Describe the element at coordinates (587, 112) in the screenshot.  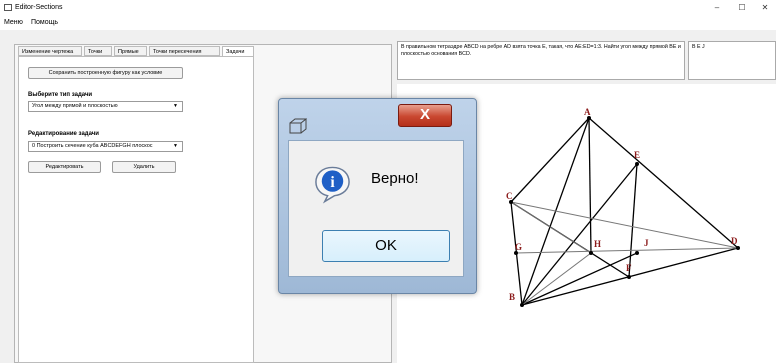
I see `label-a: A` at that location.